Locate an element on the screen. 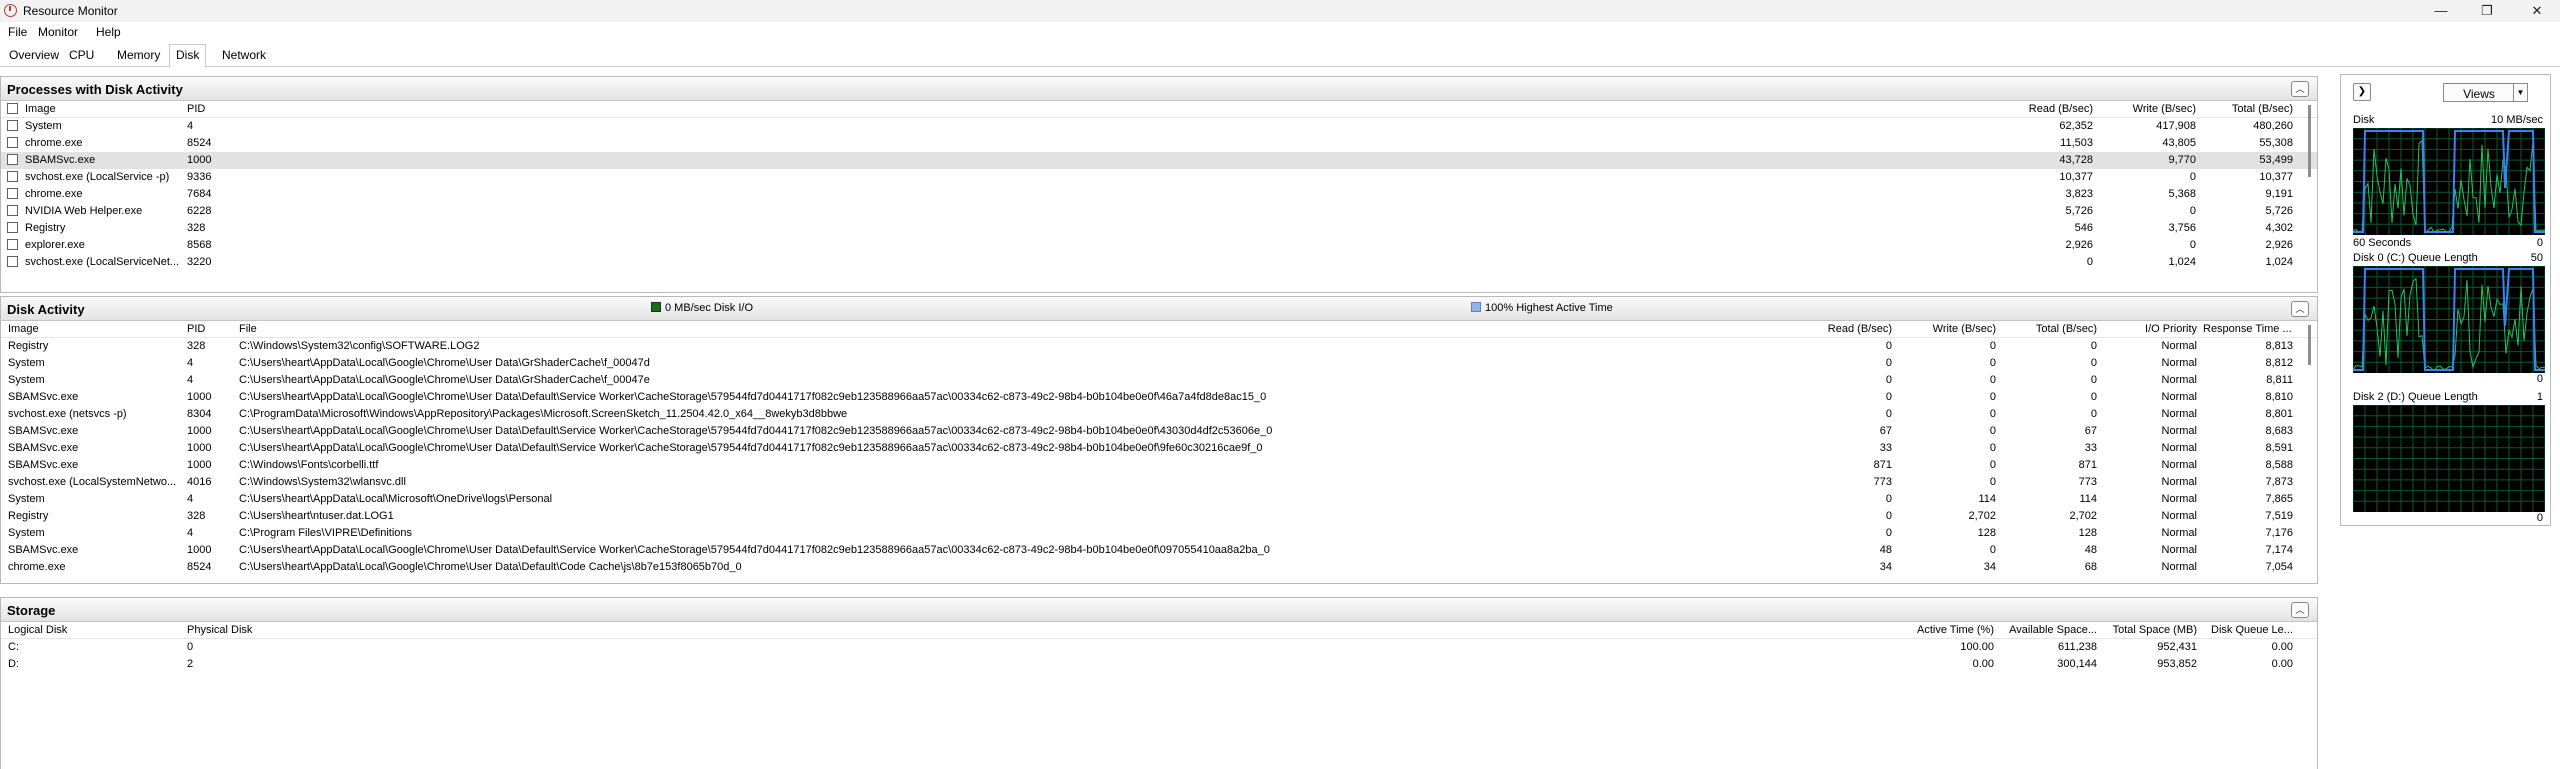 Image resolution: width=2560 pixels, height=769 pixels. process-total: 480,260 is located at coordinates (2273, 126).